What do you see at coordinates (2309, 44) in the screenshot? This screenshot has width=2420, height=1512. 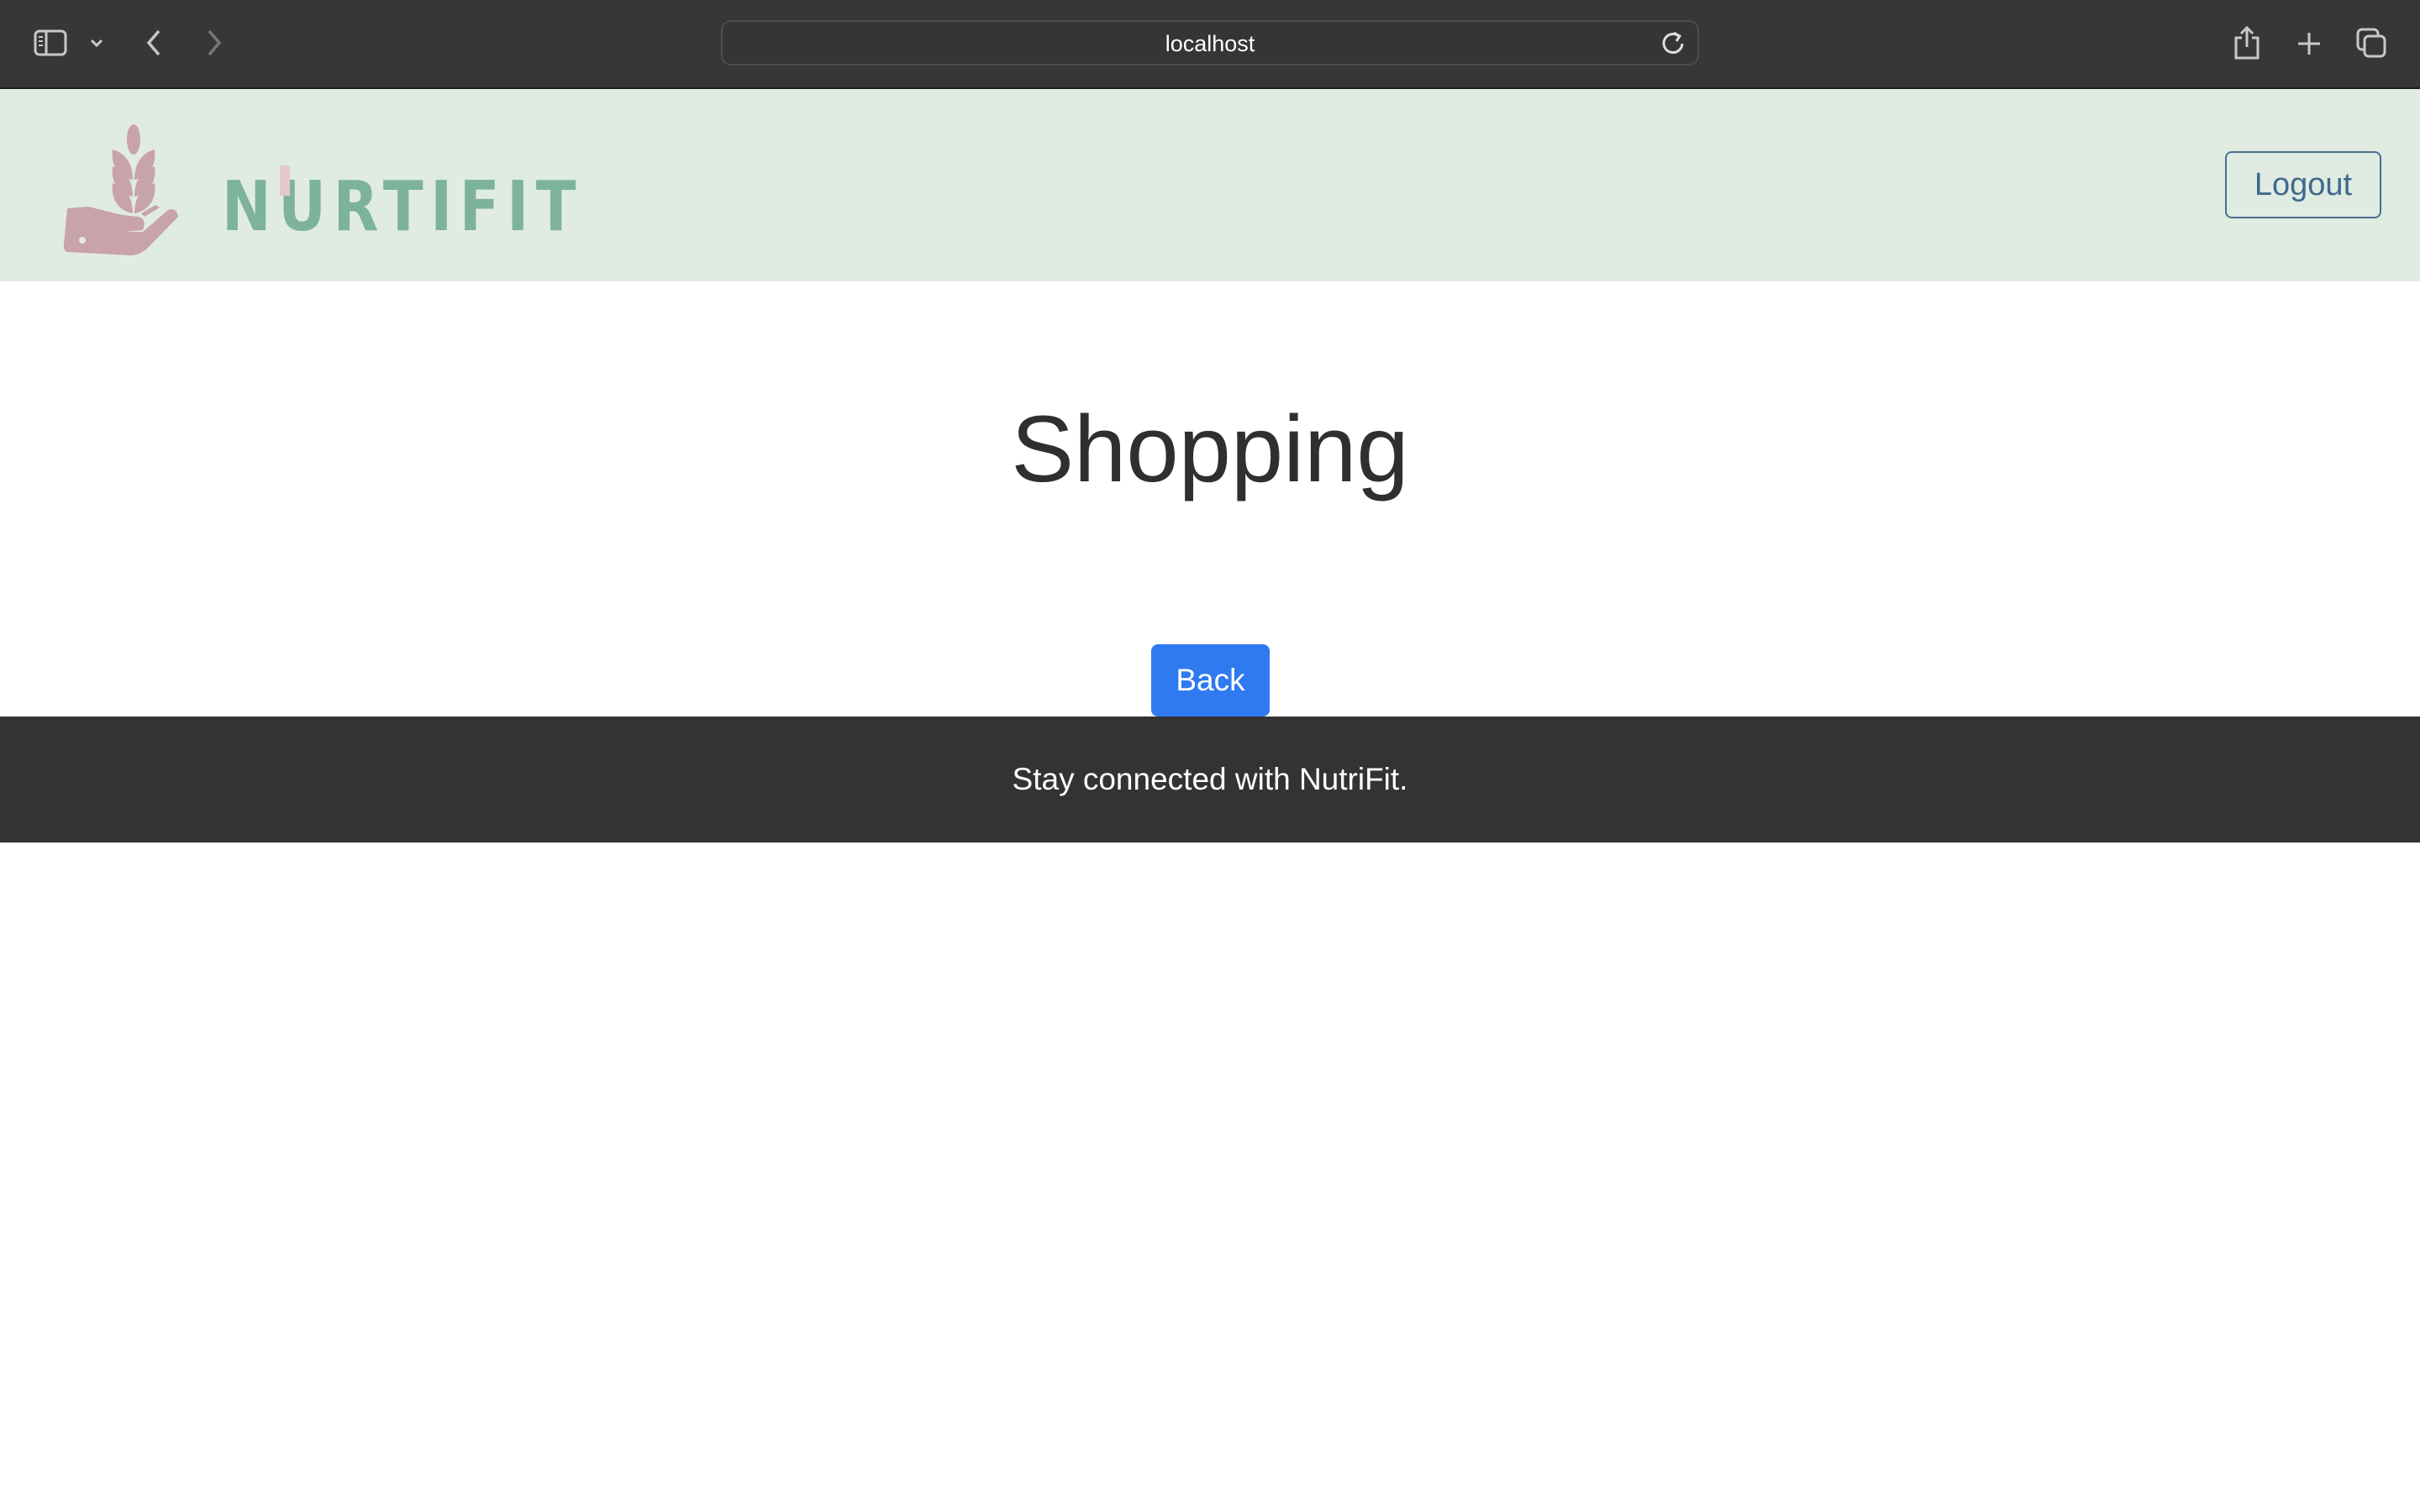 I see `new-tab-icon` at bounding box center [2309, 44].